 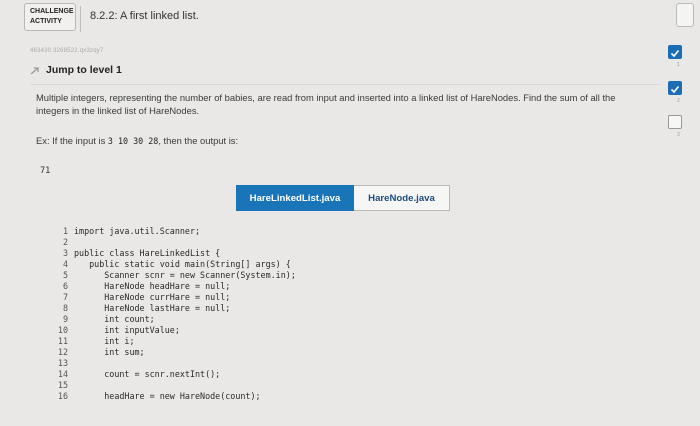 I want to click on badge-line-2: ACTIVITY, so click(x=46, y=21).